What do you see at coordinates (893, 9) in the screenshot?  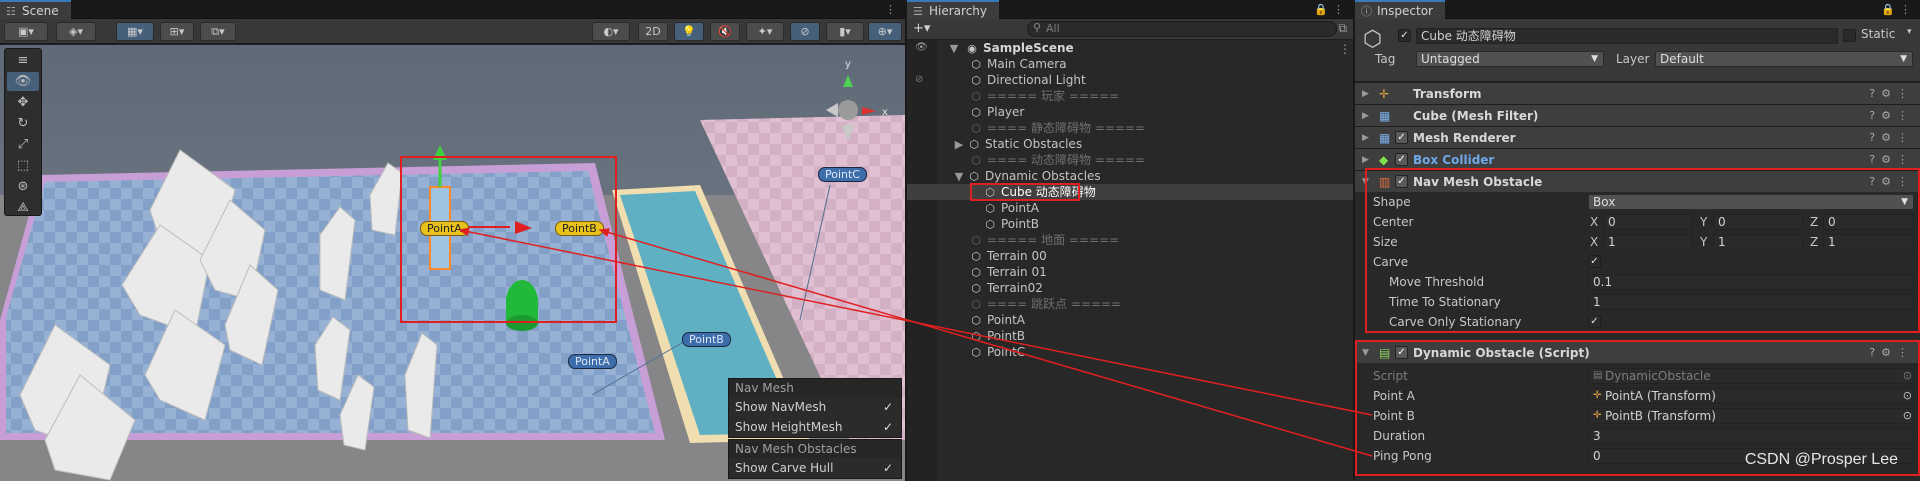 I see `pane-menu-icon: ⋮` at bounding box center [893, 9].